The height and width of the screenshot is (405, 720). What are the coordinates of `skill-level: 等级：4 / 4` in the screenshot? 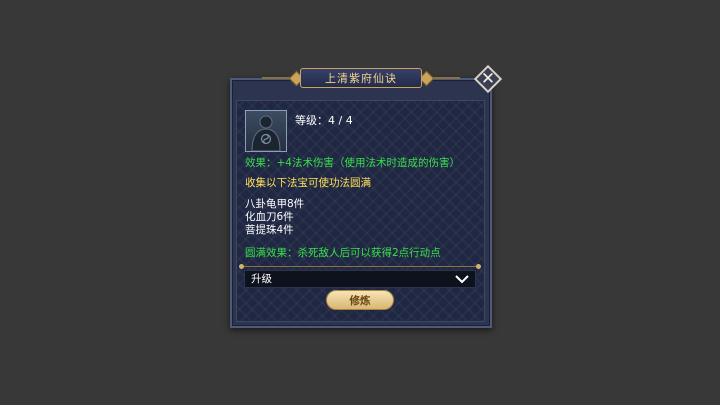 It's located at (324, 120).